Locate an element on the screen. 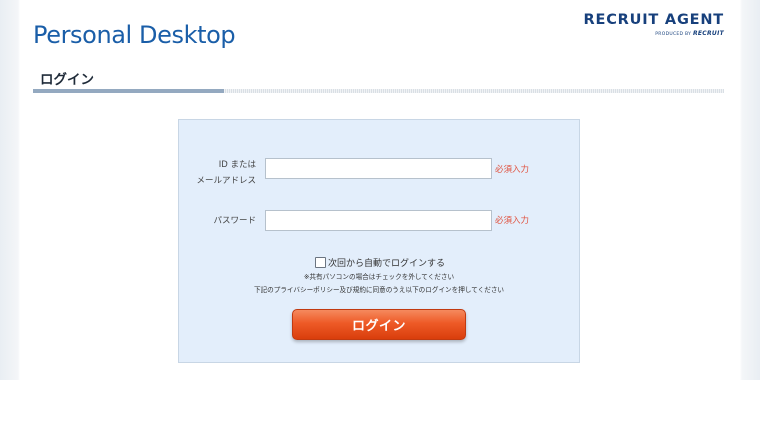 This screenshot has height=428, width=760. brand-name: RECRUIT AGENT is located at coordinates (653, 20).